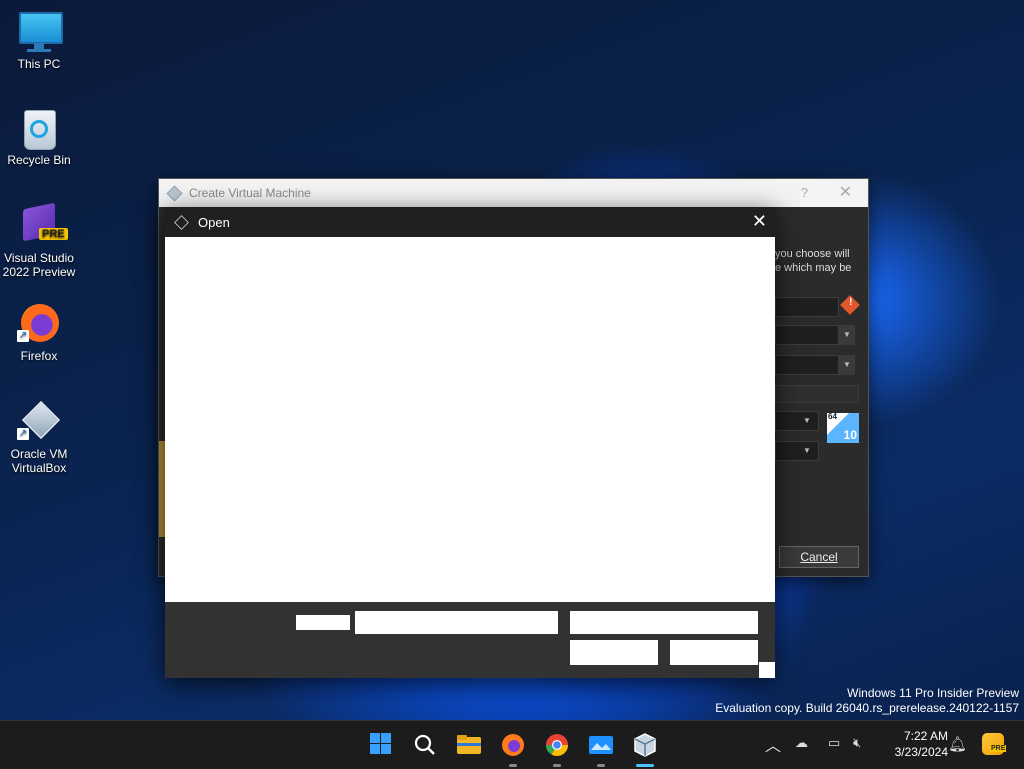  What do you see at coordinates (470, 222) in the screenshot?
I see `open-dialog-titlebar: Open ✕` at bounding box center [470, 222].